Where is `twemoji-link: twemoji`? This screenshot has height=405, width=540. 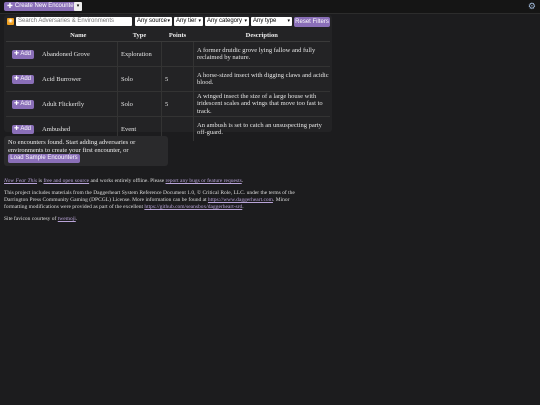
twemoji-link: twemoji is located at coordinates (67, 219).